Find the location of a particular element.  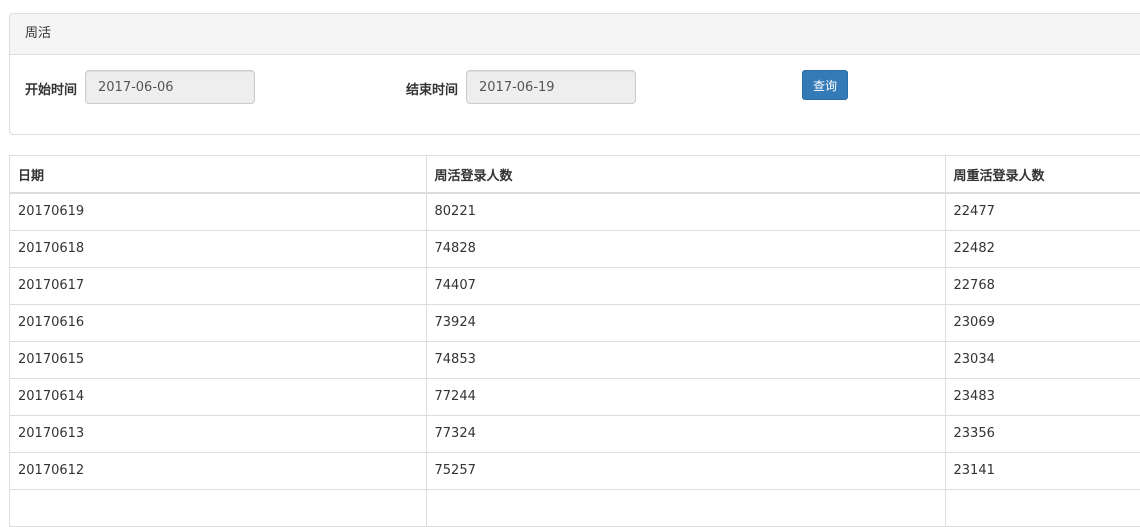

cell-weekly-active: 80221 is located at coordinates (686, 212).